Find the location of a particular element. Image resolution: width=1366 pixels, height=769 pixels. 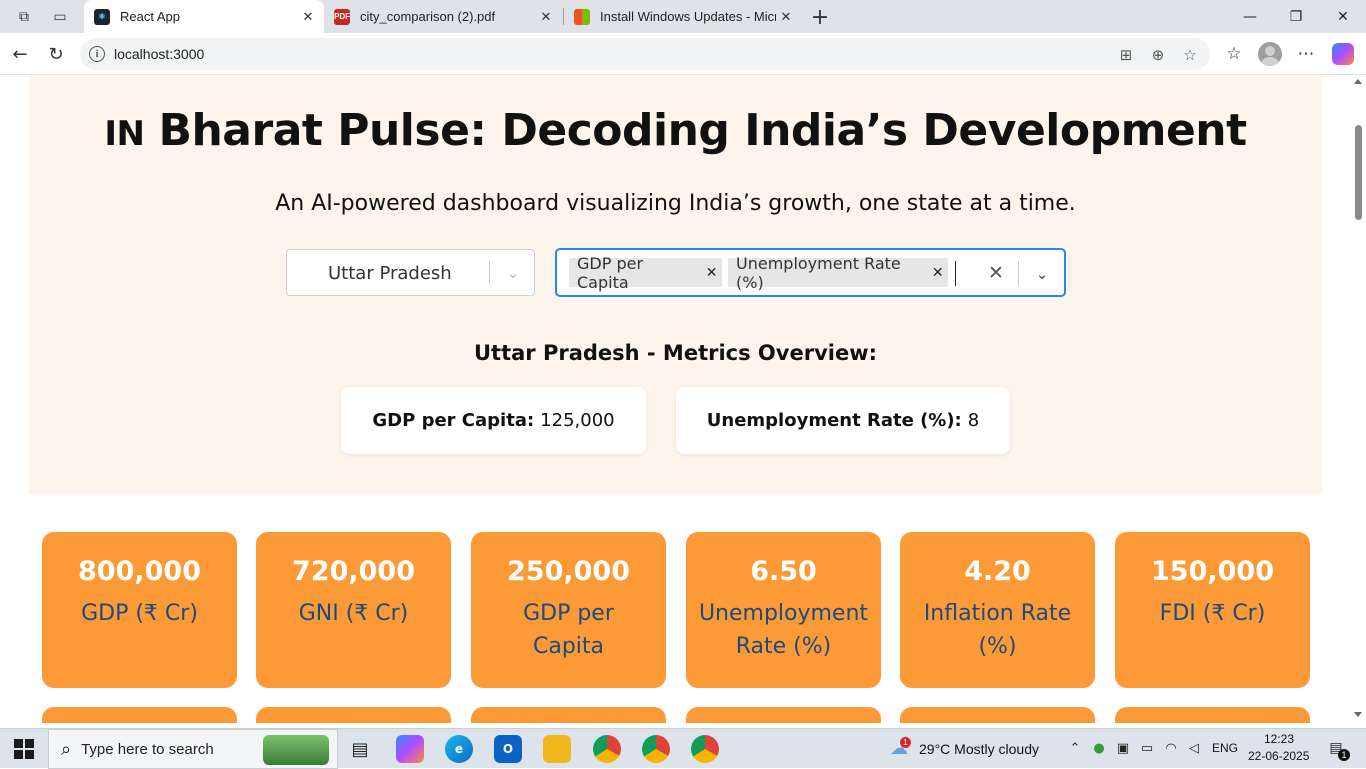

tab-pdf: PDF city_comparison (2).pdf ✕ is located at coordinates (443, 16).